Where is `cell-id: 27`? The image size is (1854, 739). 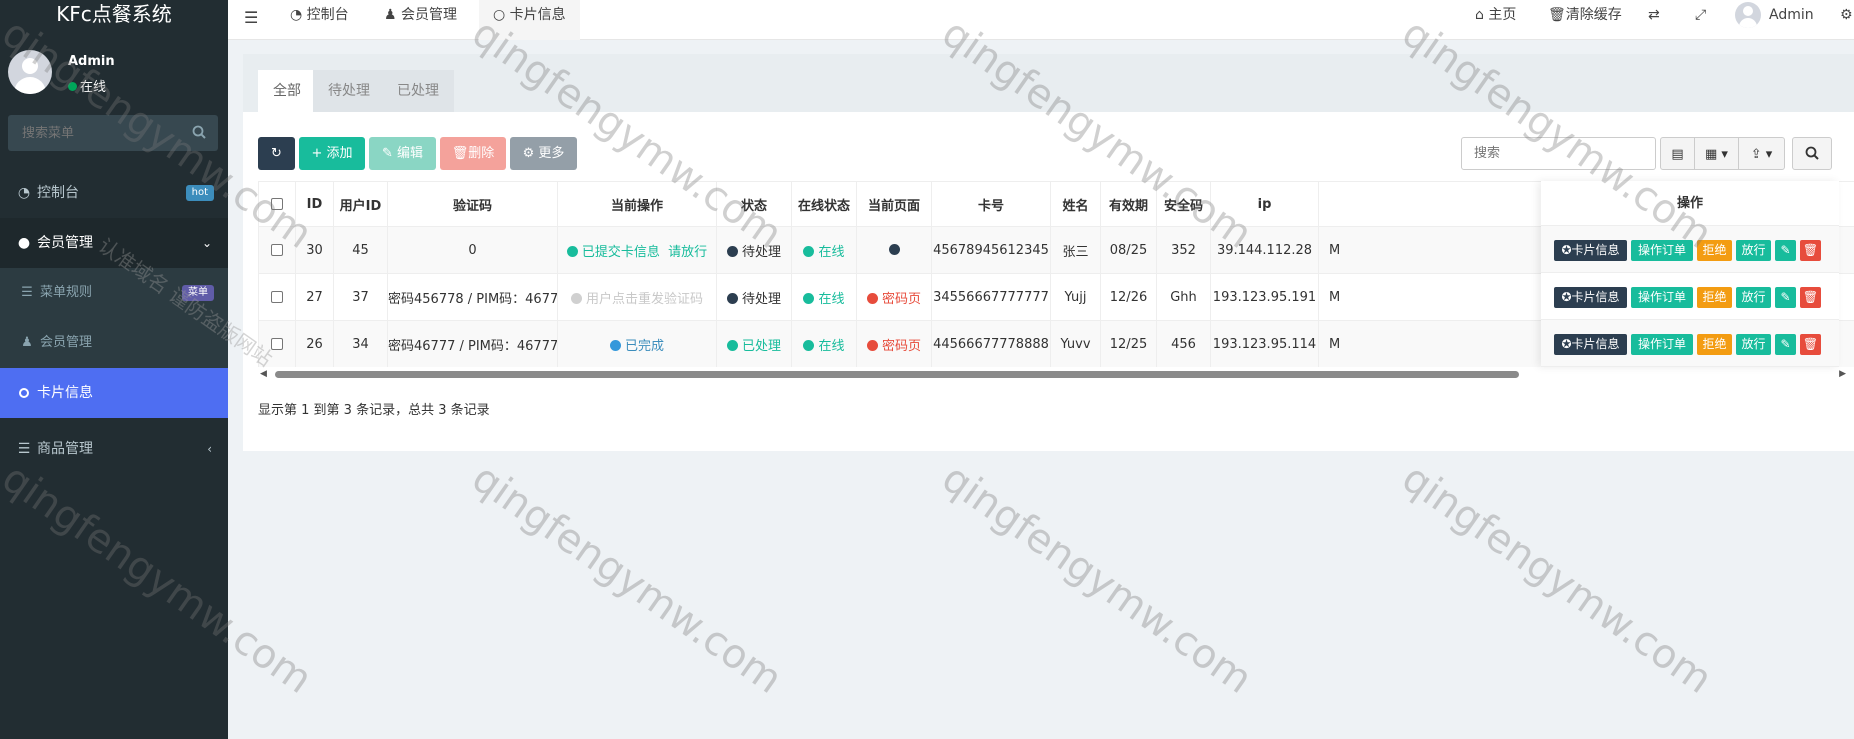
cell-id: 27 is located at coordinates (314, 297).